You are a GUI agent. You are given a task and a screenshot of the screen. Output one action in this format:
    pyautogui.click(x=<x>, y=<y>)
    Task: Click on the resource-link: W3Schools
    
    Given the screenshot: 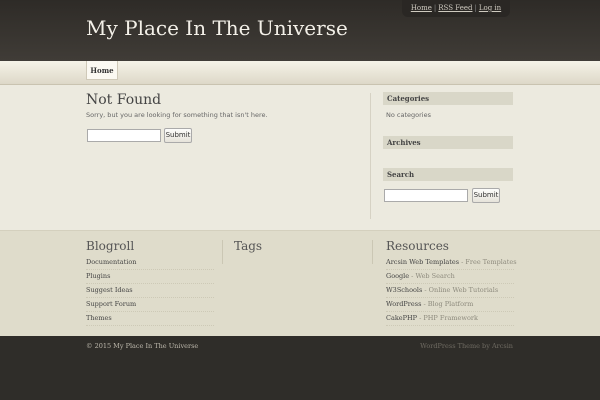 What is the action you would take?
    pyautogui.click(x=404, y=290)
    